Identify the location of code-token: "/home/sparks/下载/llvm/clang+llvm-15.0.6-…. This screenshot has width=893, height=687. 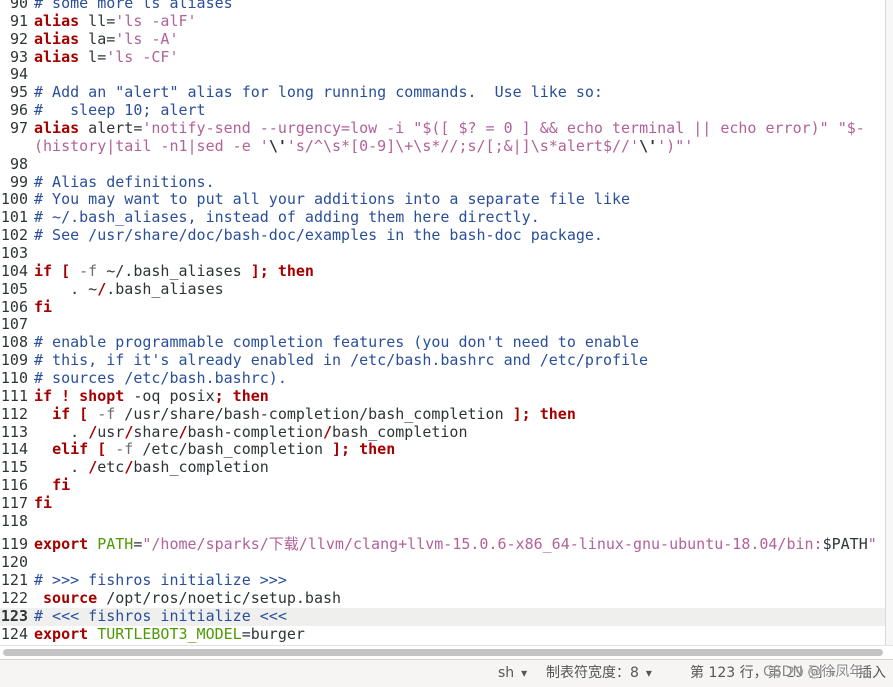
(482, 543).